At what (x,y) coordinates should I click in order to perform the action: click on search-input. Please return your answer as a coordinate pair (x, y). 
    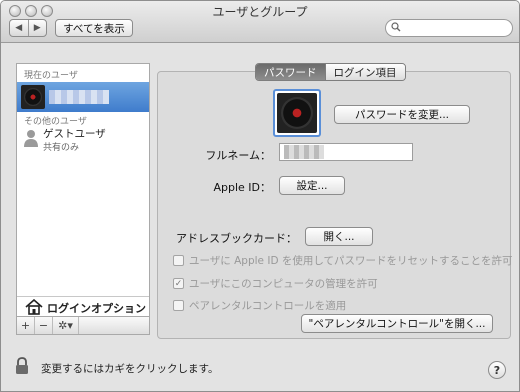
    Looking at the image, I should click on (449, 28).